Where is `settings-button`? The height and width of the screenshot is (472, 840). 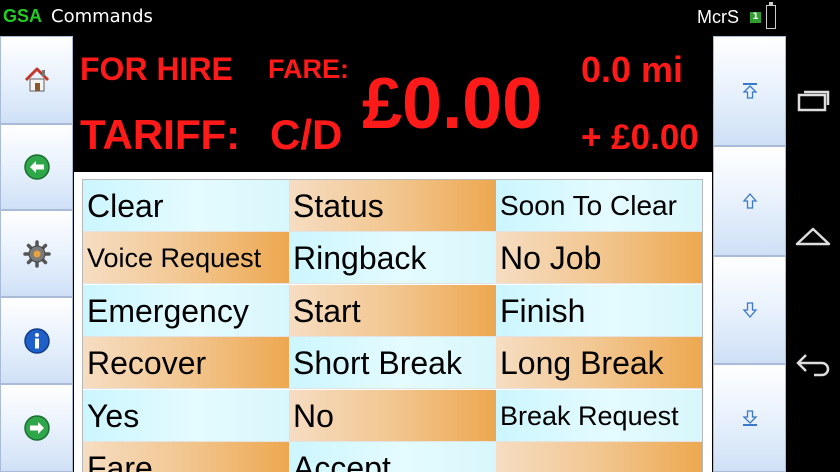
settings-button is located at coordinates (36, 253).